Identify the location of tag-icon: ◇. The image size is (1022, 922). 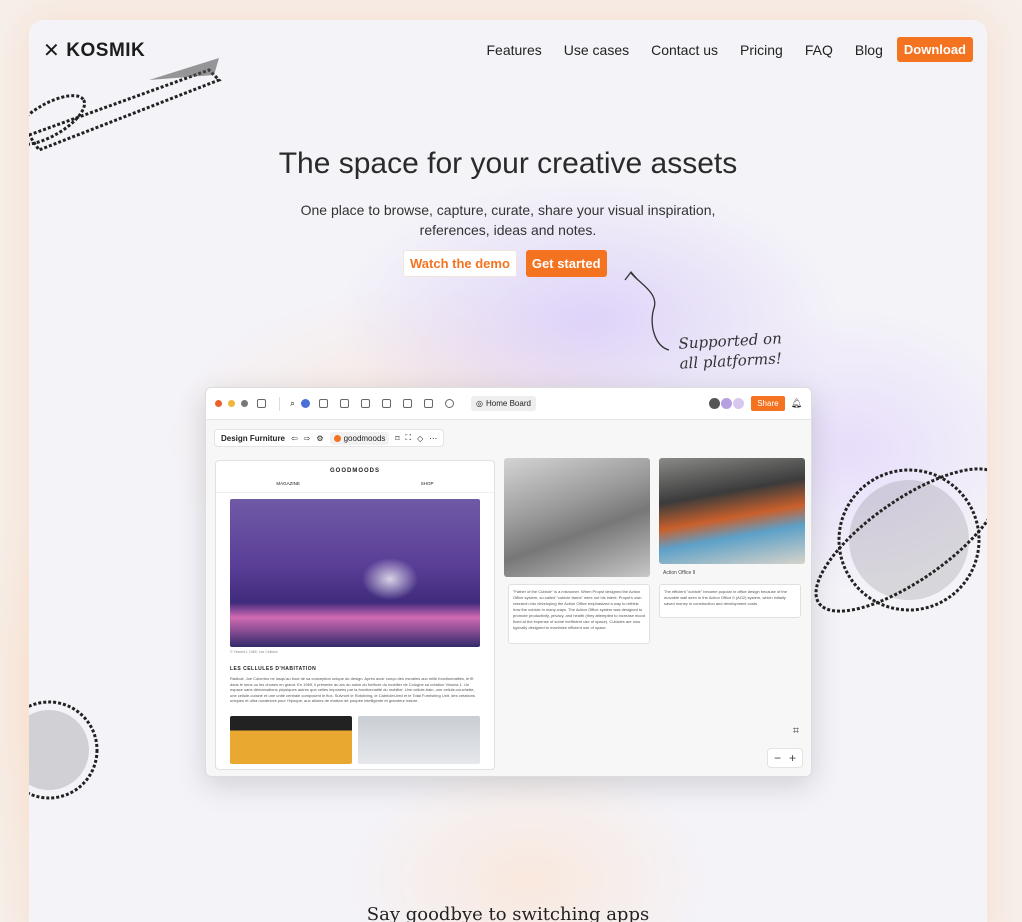
(420, 438).